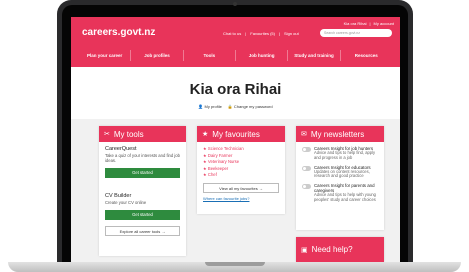  Describe the element at coordinates (142, 231) in the screenshot. I see `explore-tools-button: Explore all career tools →` at that location.